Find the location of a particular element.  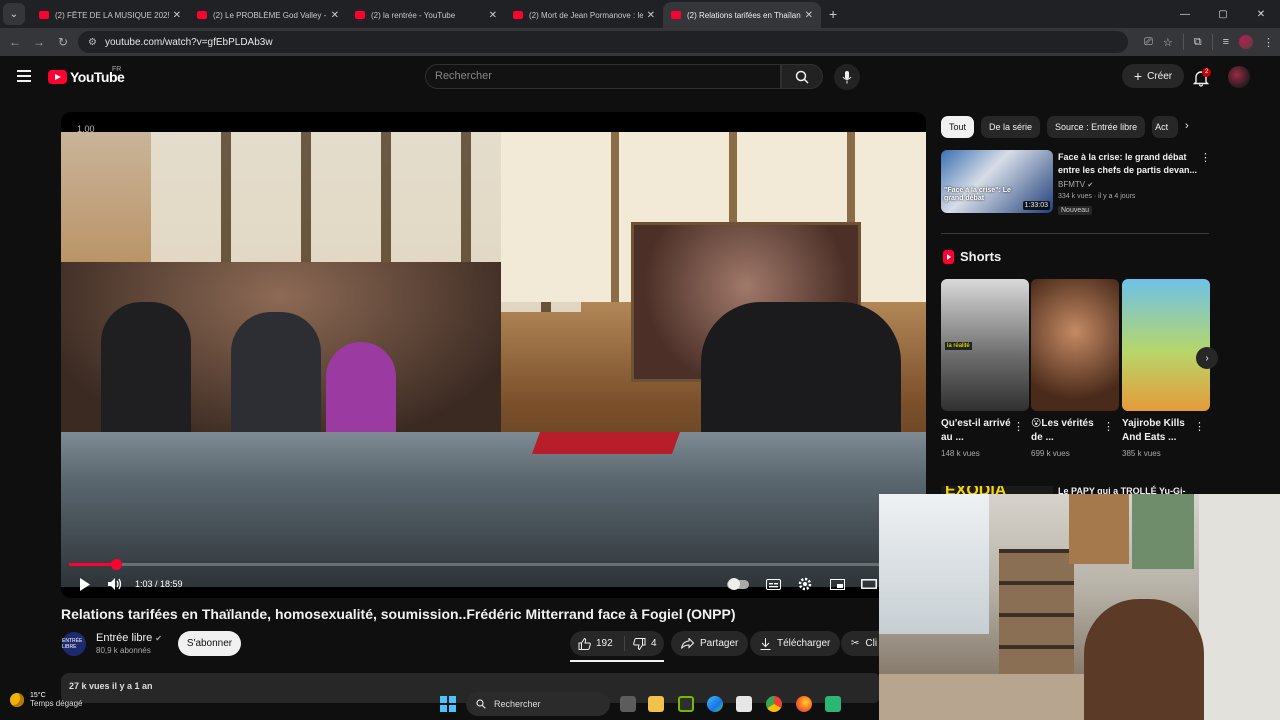

site-info-icon: ⚙ is located at coordinates (92, 42).